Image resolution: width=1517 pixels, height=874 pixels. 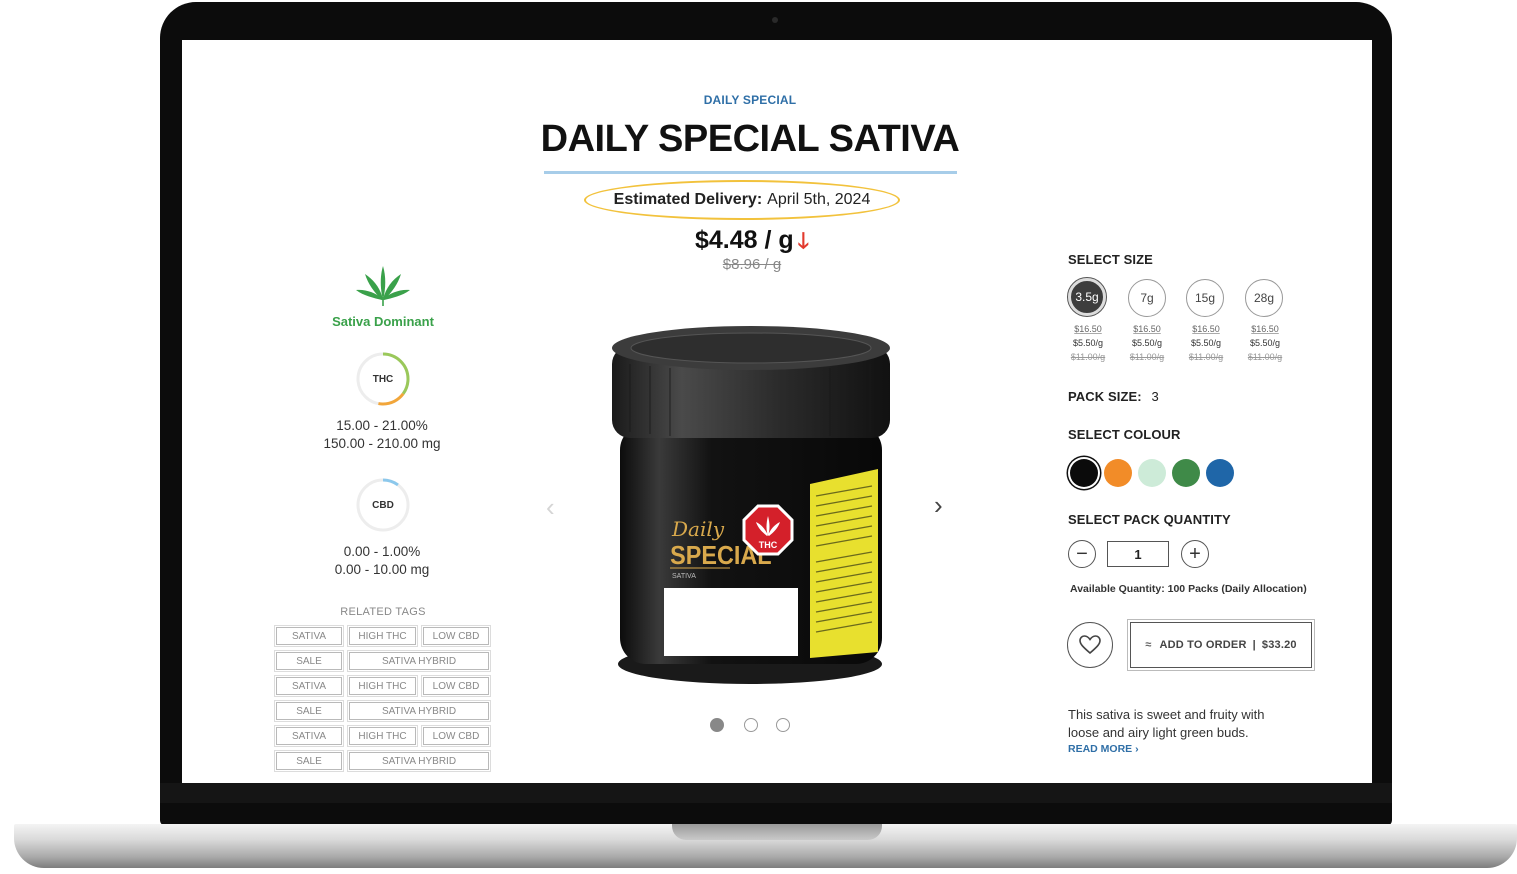 I want to click on thc-percent: 15.00 - 21.00%, so click(x=382, y=425).